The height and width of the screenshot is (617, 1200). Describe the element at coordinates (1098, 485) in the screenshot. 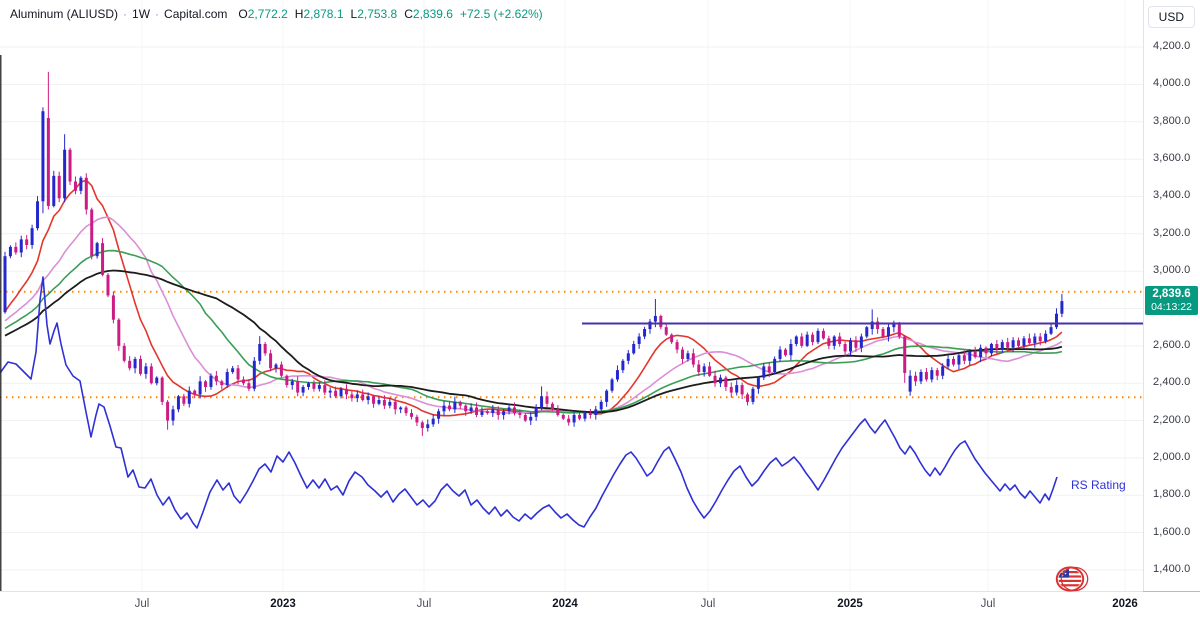

I see `rs-rating-label: RS Rating` at that location.